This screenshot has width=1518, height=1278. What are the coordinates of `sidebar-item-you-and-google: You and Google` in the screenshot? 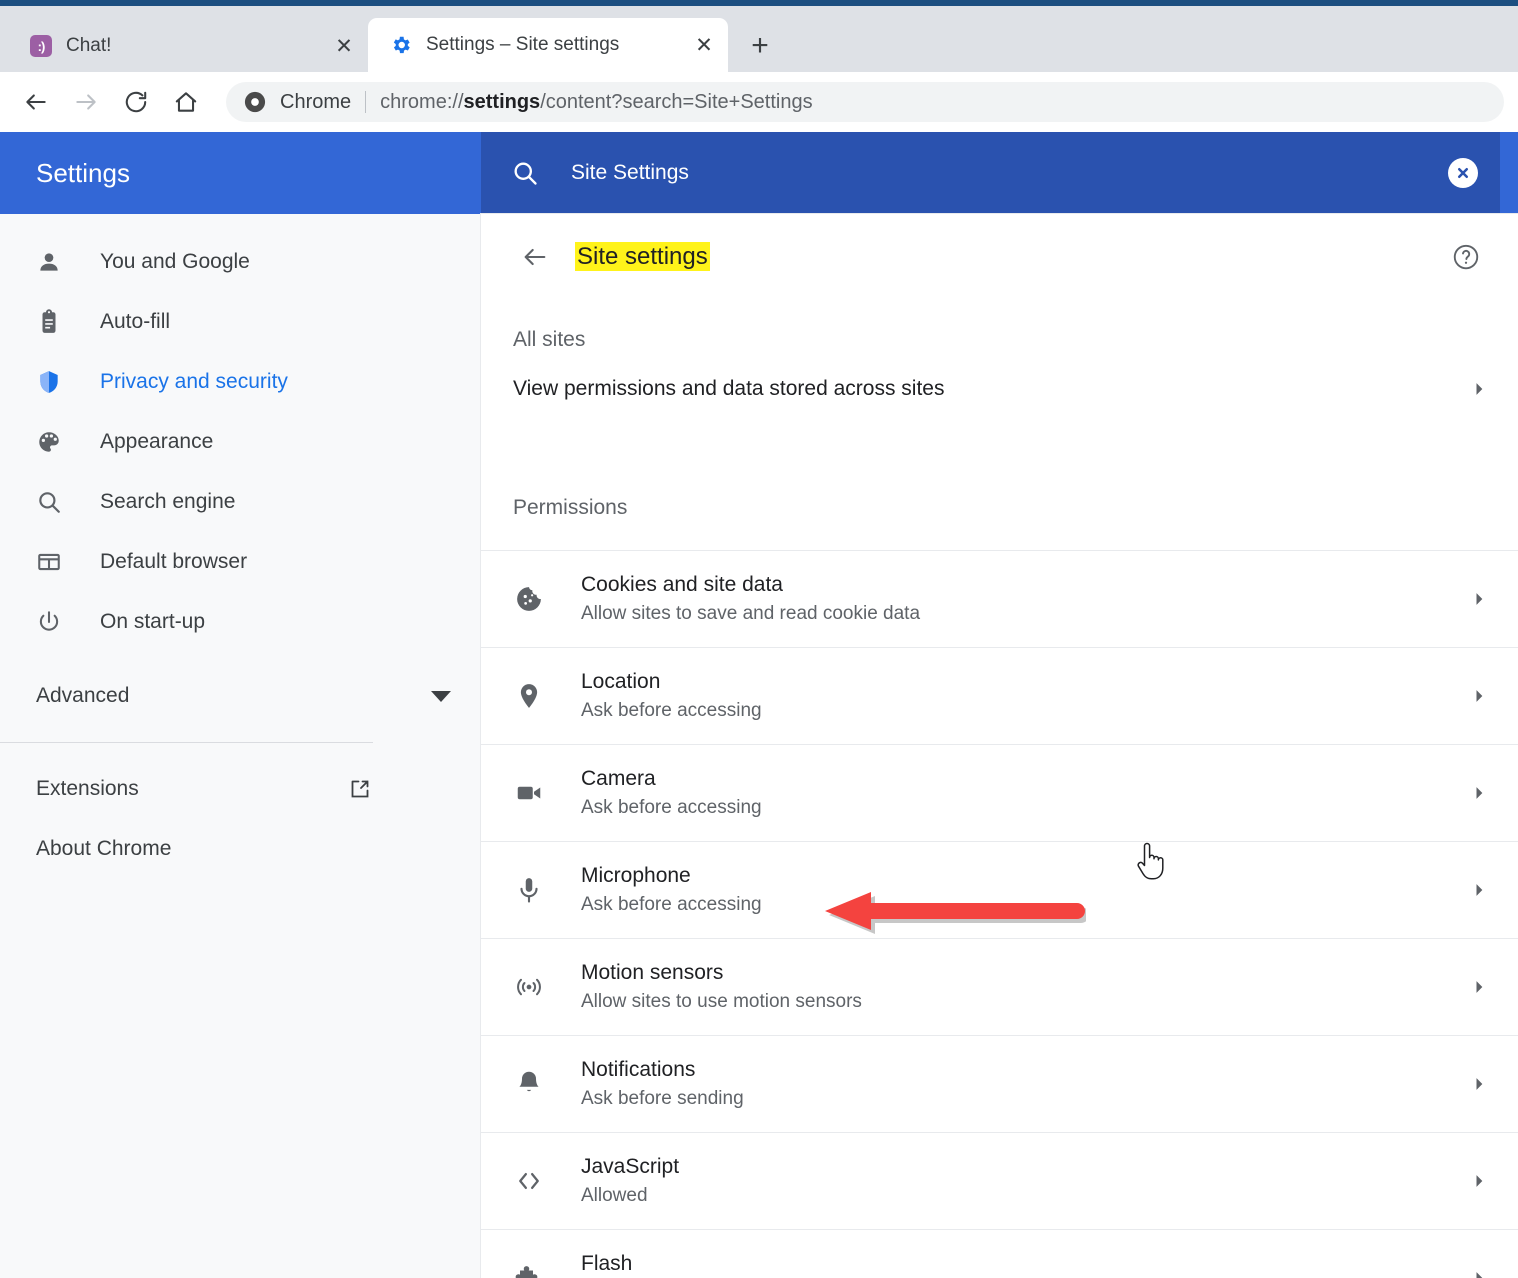 It's located at (240, 262).